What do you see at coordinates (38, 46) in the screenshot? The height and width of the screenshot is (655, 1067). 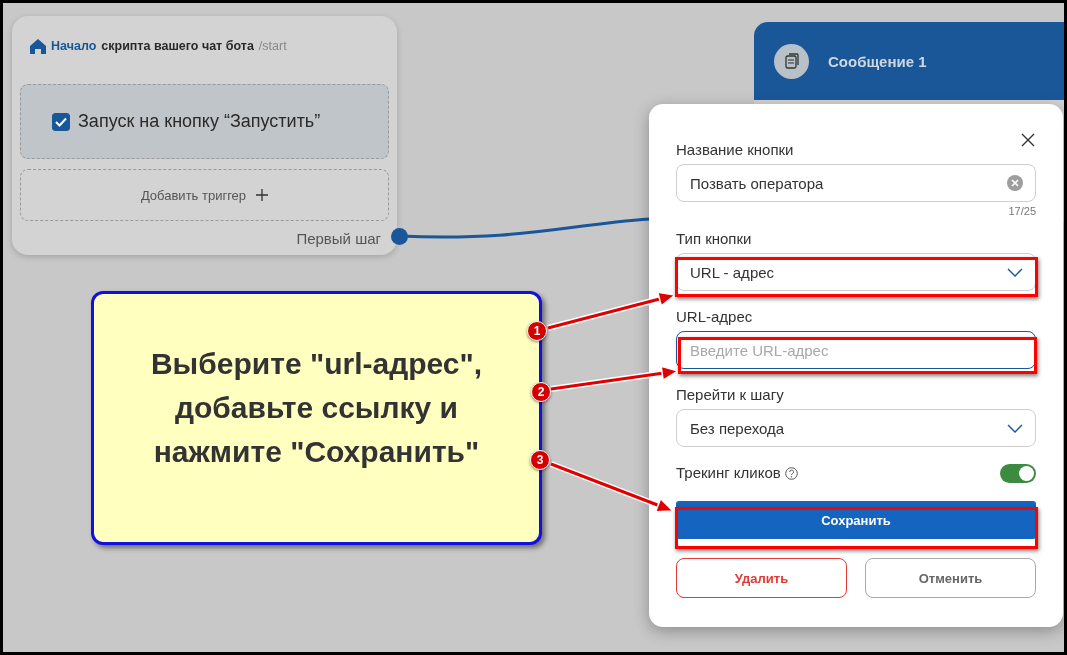 I see `home-icon` at bounding box center [38, 46].